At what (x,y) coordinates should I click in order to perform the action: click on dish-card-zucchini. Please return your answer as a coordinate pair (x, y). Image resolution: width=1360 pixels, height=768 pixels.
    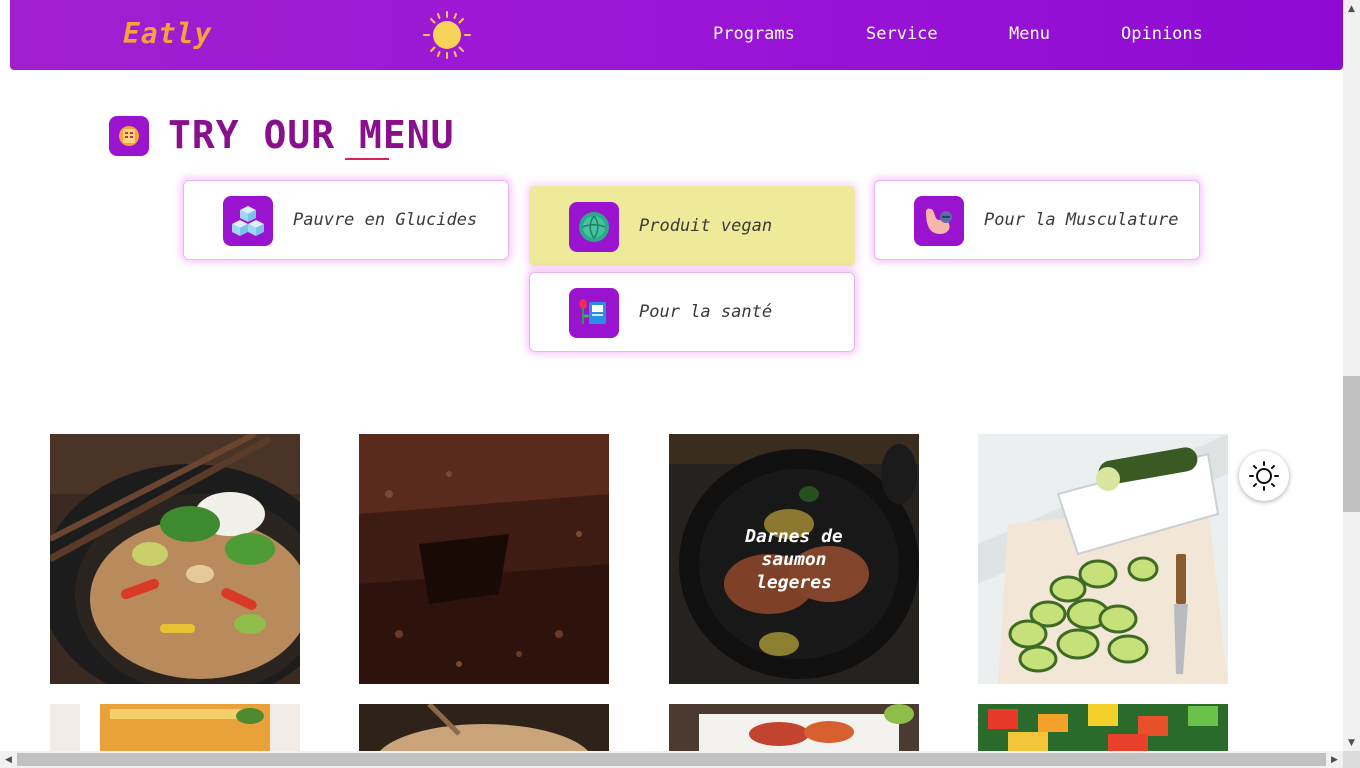
    Looking at the image, I should click on (1103, 559).